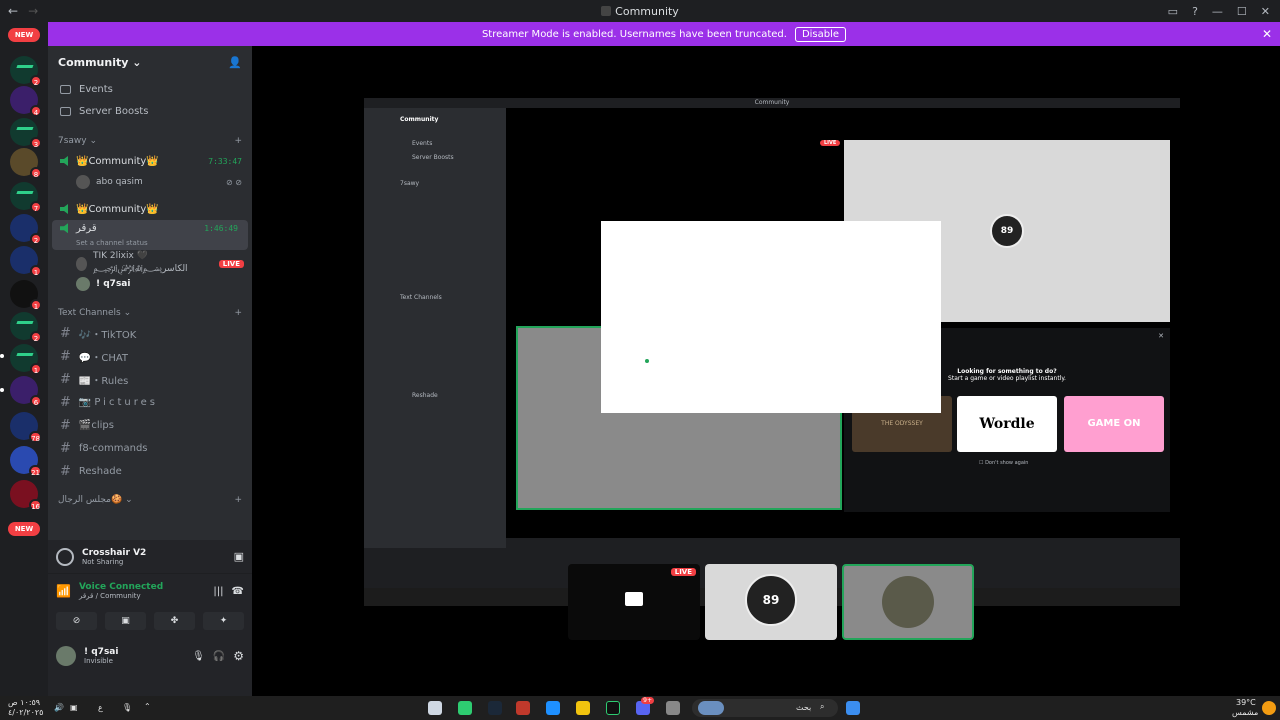 Image resolution: width=1280 pixels, height=720 pixels. Describe the element at coordinates (198, 656) in the screenshot. I see `microphone-icon: 🎙` at that location.